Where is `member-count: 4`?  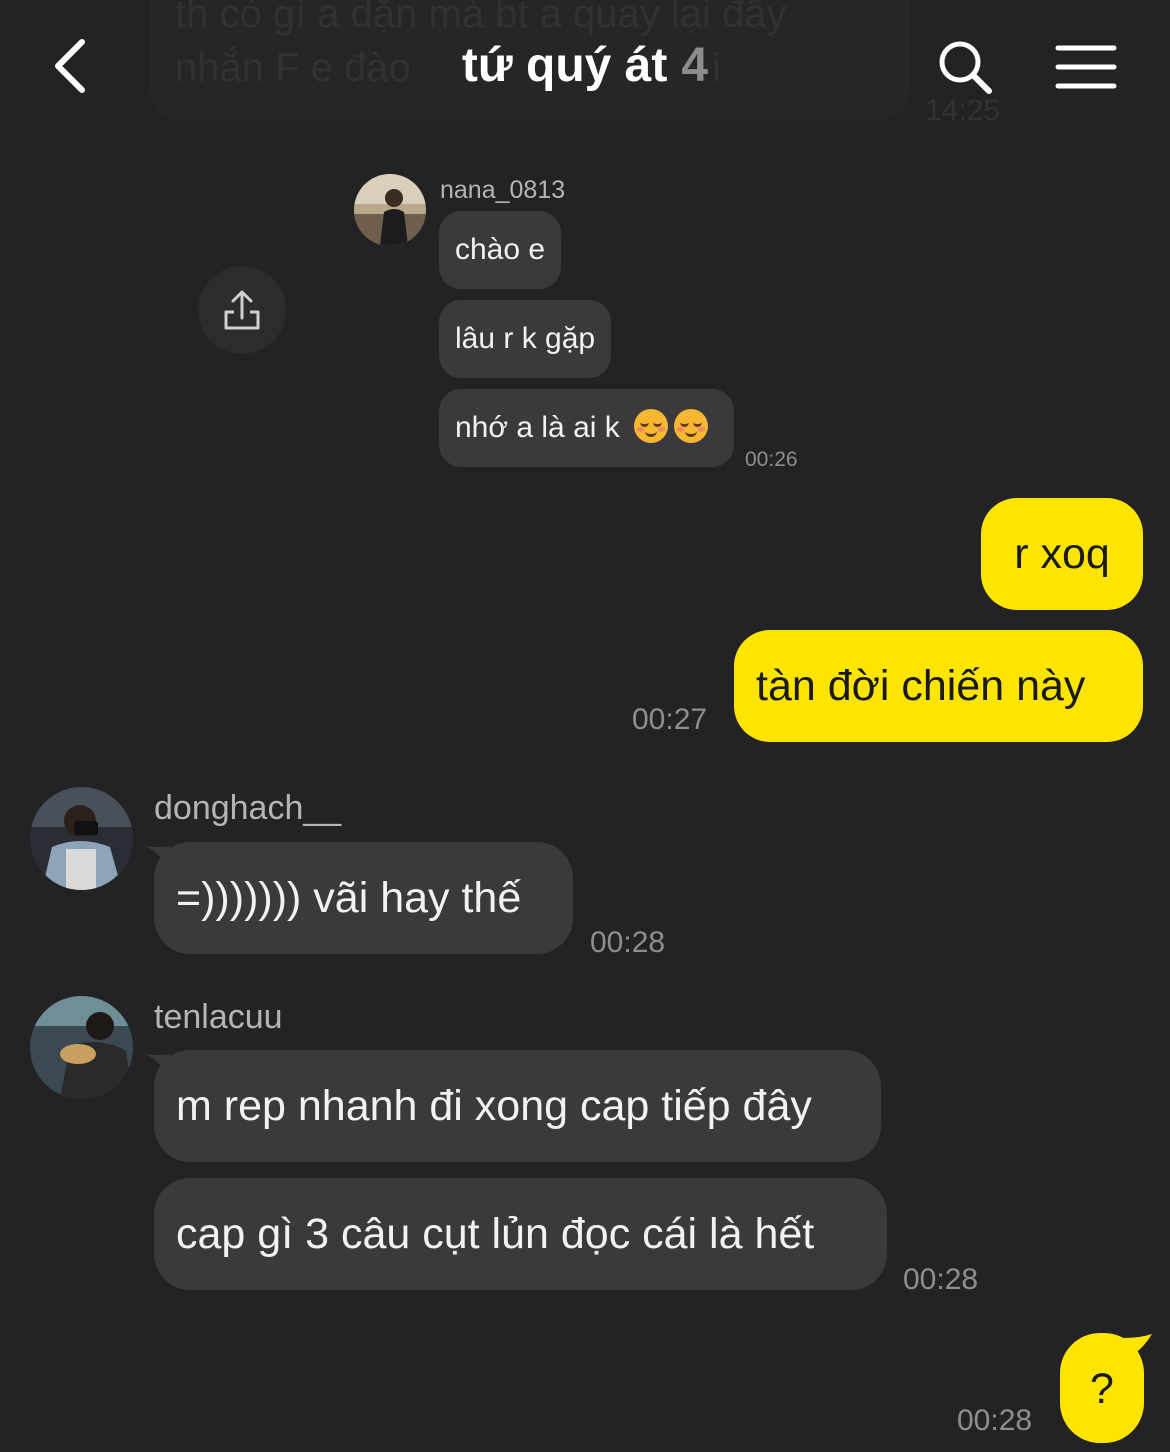 member-count: 4 is located at coordinates (695, 65).